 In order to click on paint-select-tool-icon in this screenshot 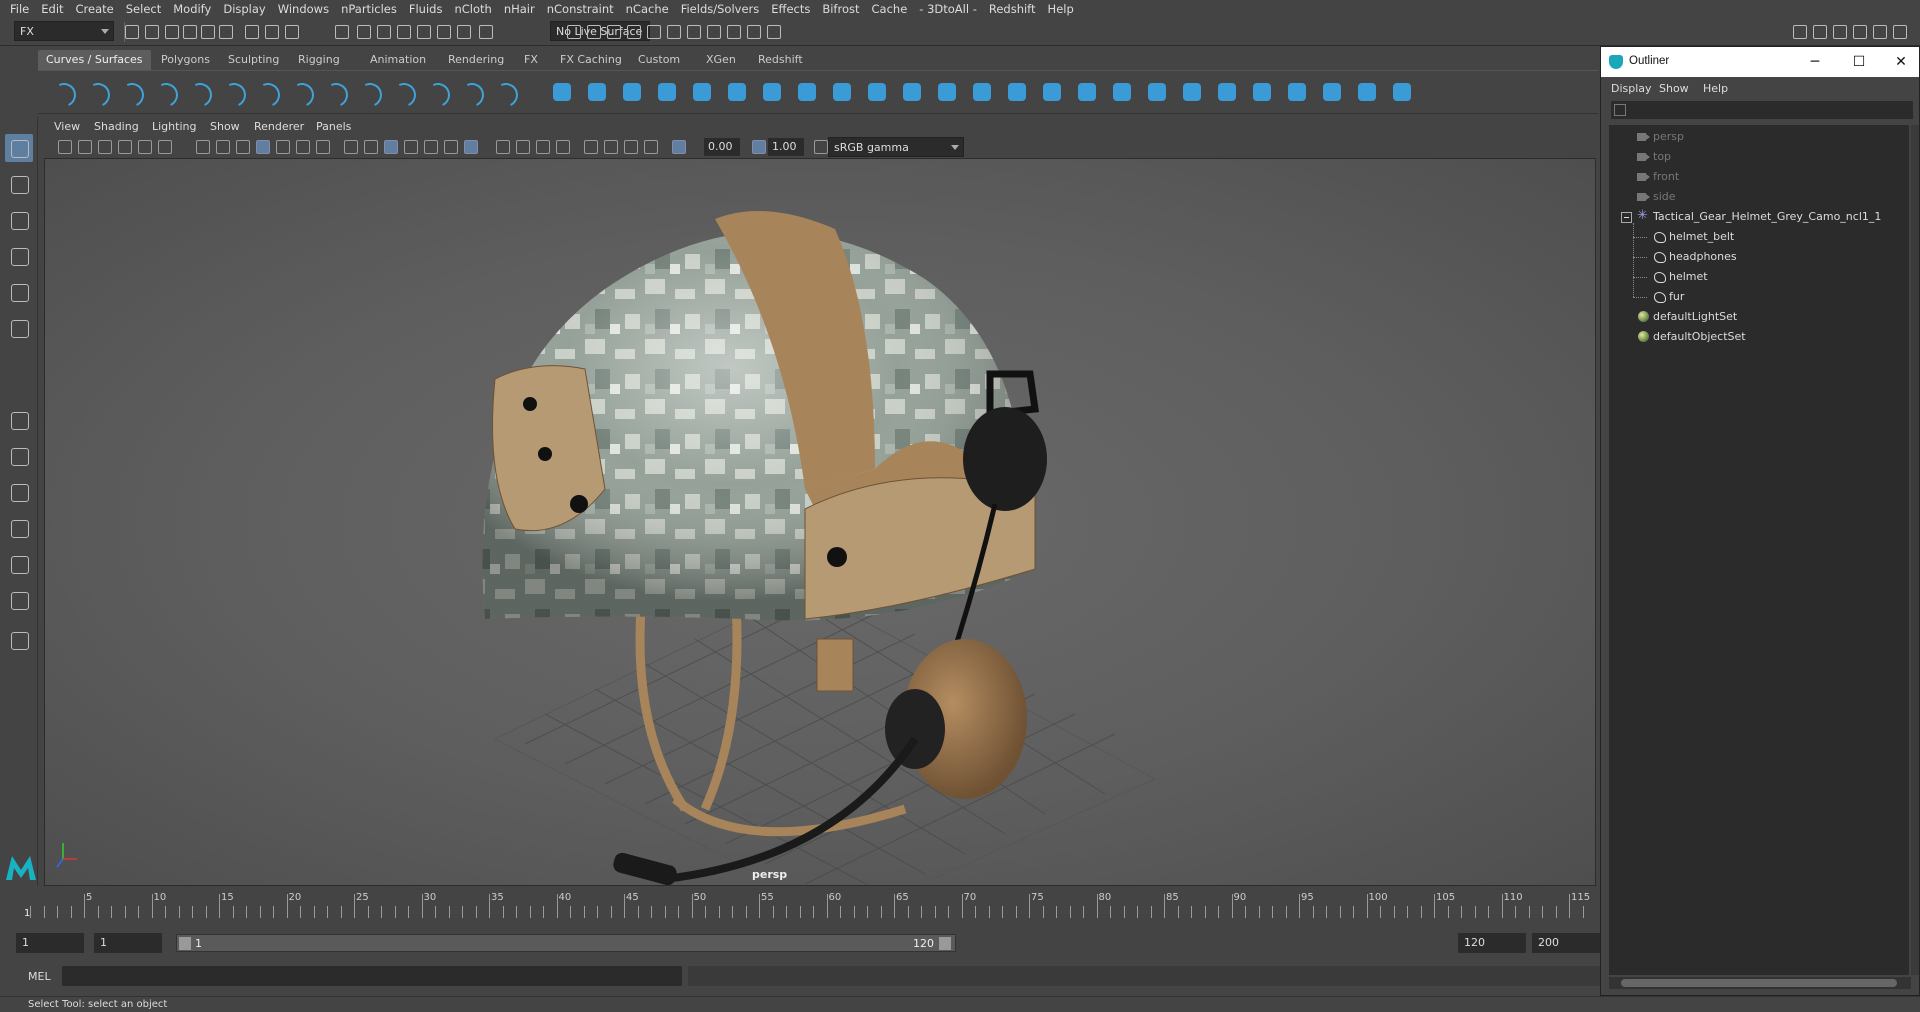, I will do `click(19, 220)`.